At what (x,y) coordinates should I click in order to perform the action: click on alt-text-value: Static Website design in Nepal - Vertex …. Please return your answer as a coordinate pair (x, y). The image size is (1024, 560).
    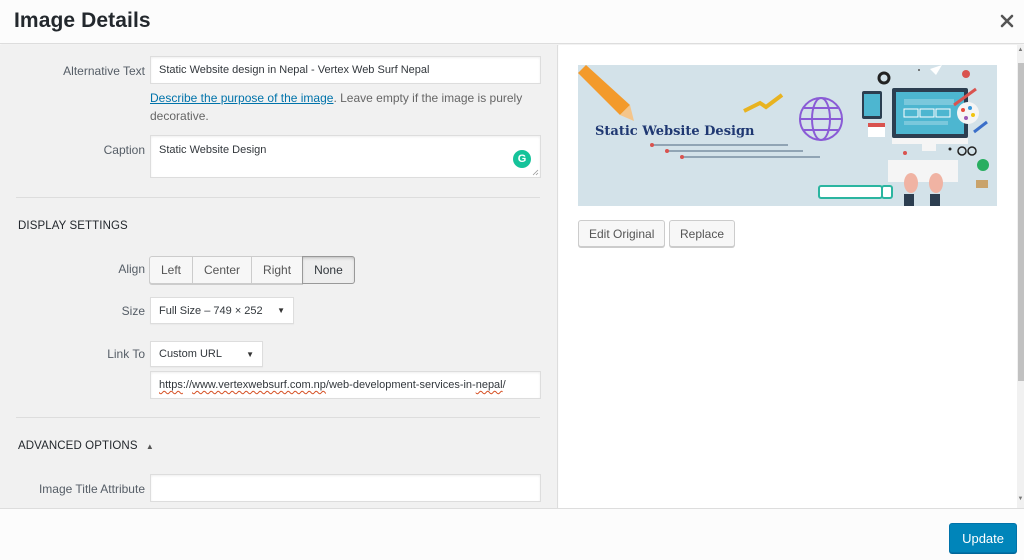
    Looking at the image, I should click on (294, 70).